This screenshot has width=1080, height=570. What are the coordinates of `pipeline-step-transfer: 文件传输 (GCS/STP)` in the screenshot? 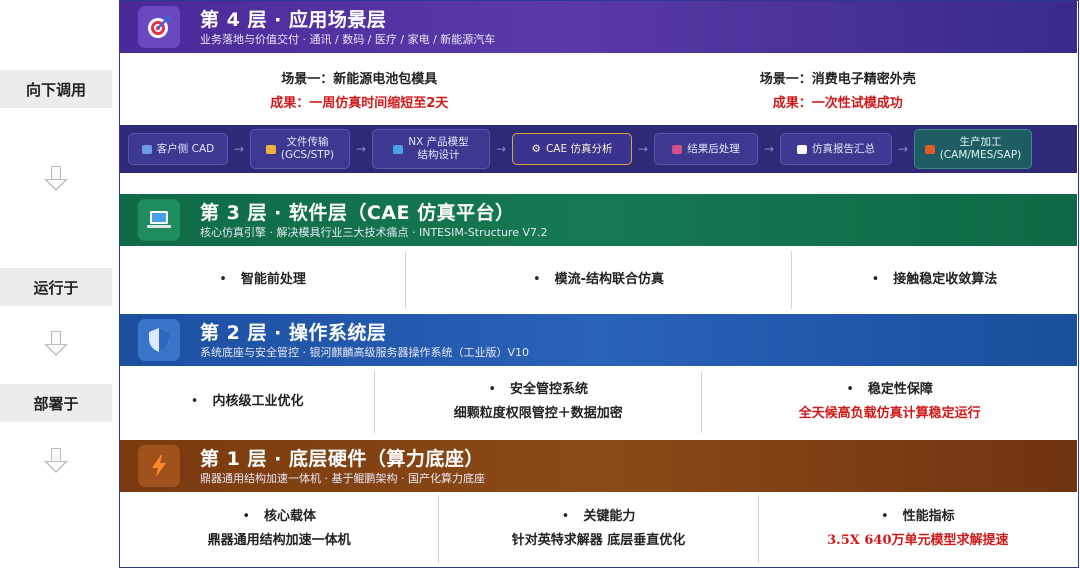 It's located at (300, 149).